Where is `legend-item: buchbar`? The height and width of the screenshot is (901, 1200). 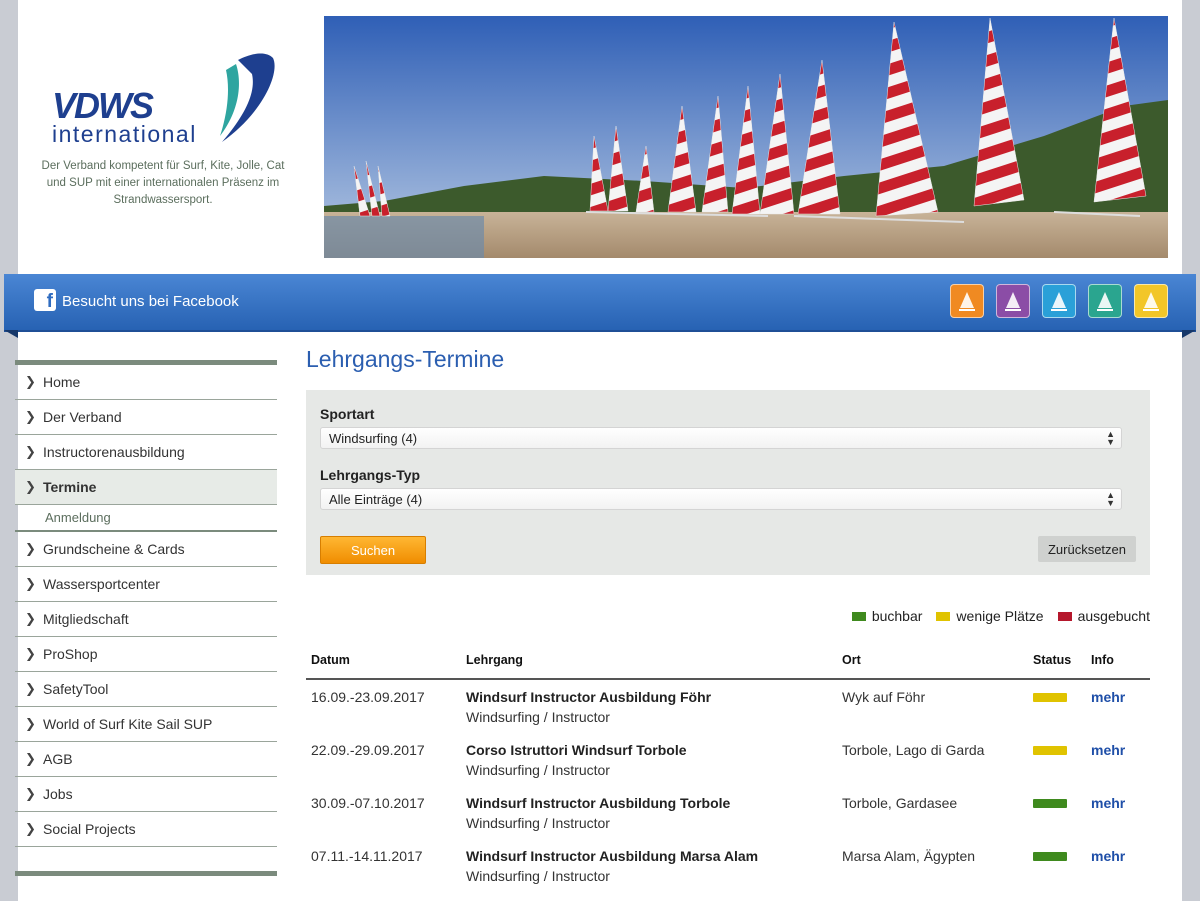
legend-item: buchbar is located at coordinates (887, 616).